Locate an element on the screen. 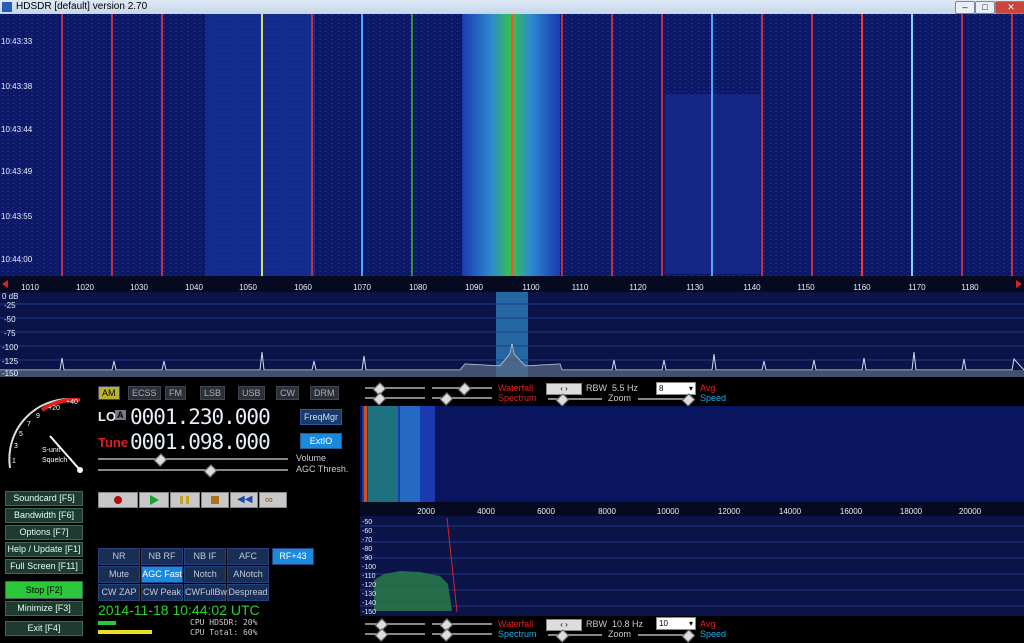 This screenshot has width=1024, height=643. rf-zoom-slider-b is located at coordinates (667, 400).